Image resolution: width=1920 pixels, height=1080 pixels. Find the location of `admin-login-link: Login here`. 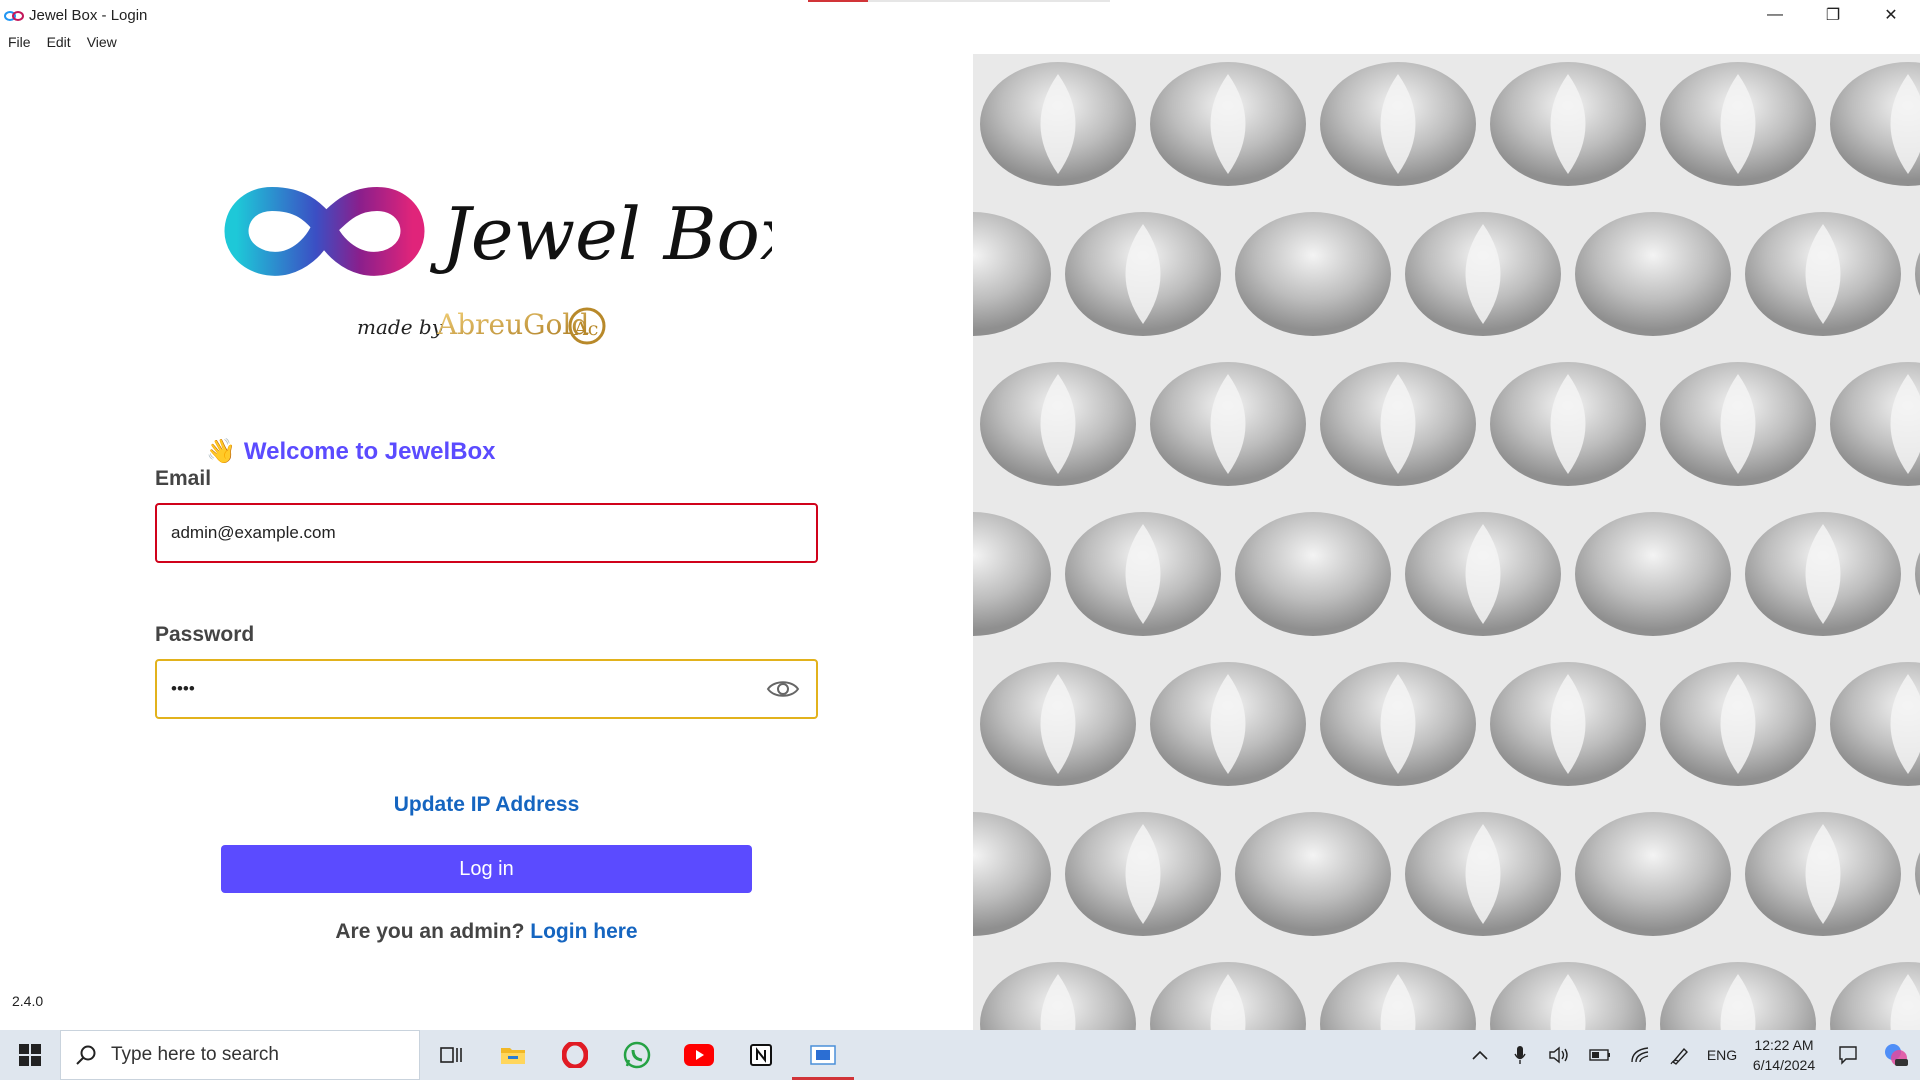

admin-login-link: Login here is located at coordinates (583, 931).